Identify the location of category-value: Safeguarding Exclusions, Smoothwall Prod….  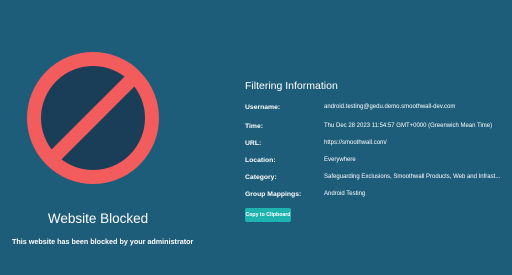
(412, 177).